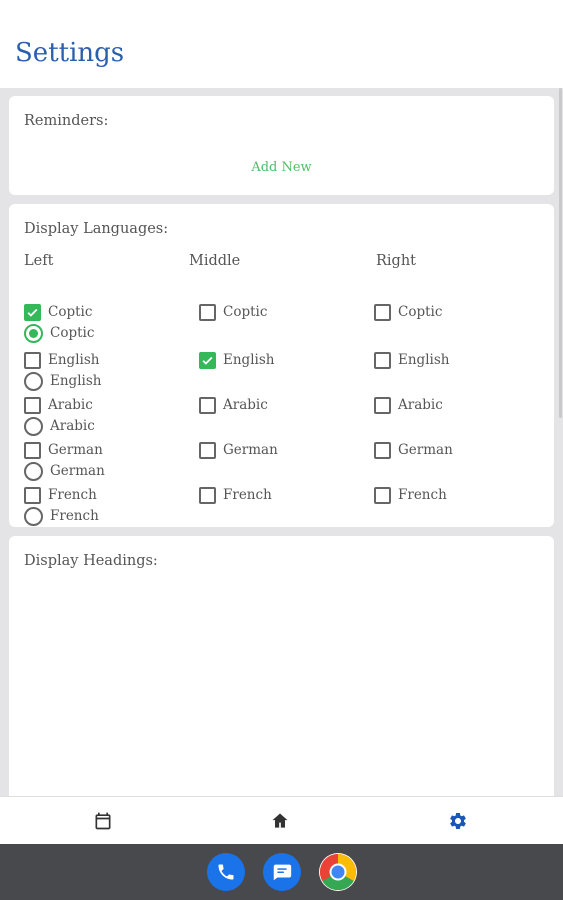 This screenshot has height=900, width=563. I want to click on bottom-nav, so click(281, 820).